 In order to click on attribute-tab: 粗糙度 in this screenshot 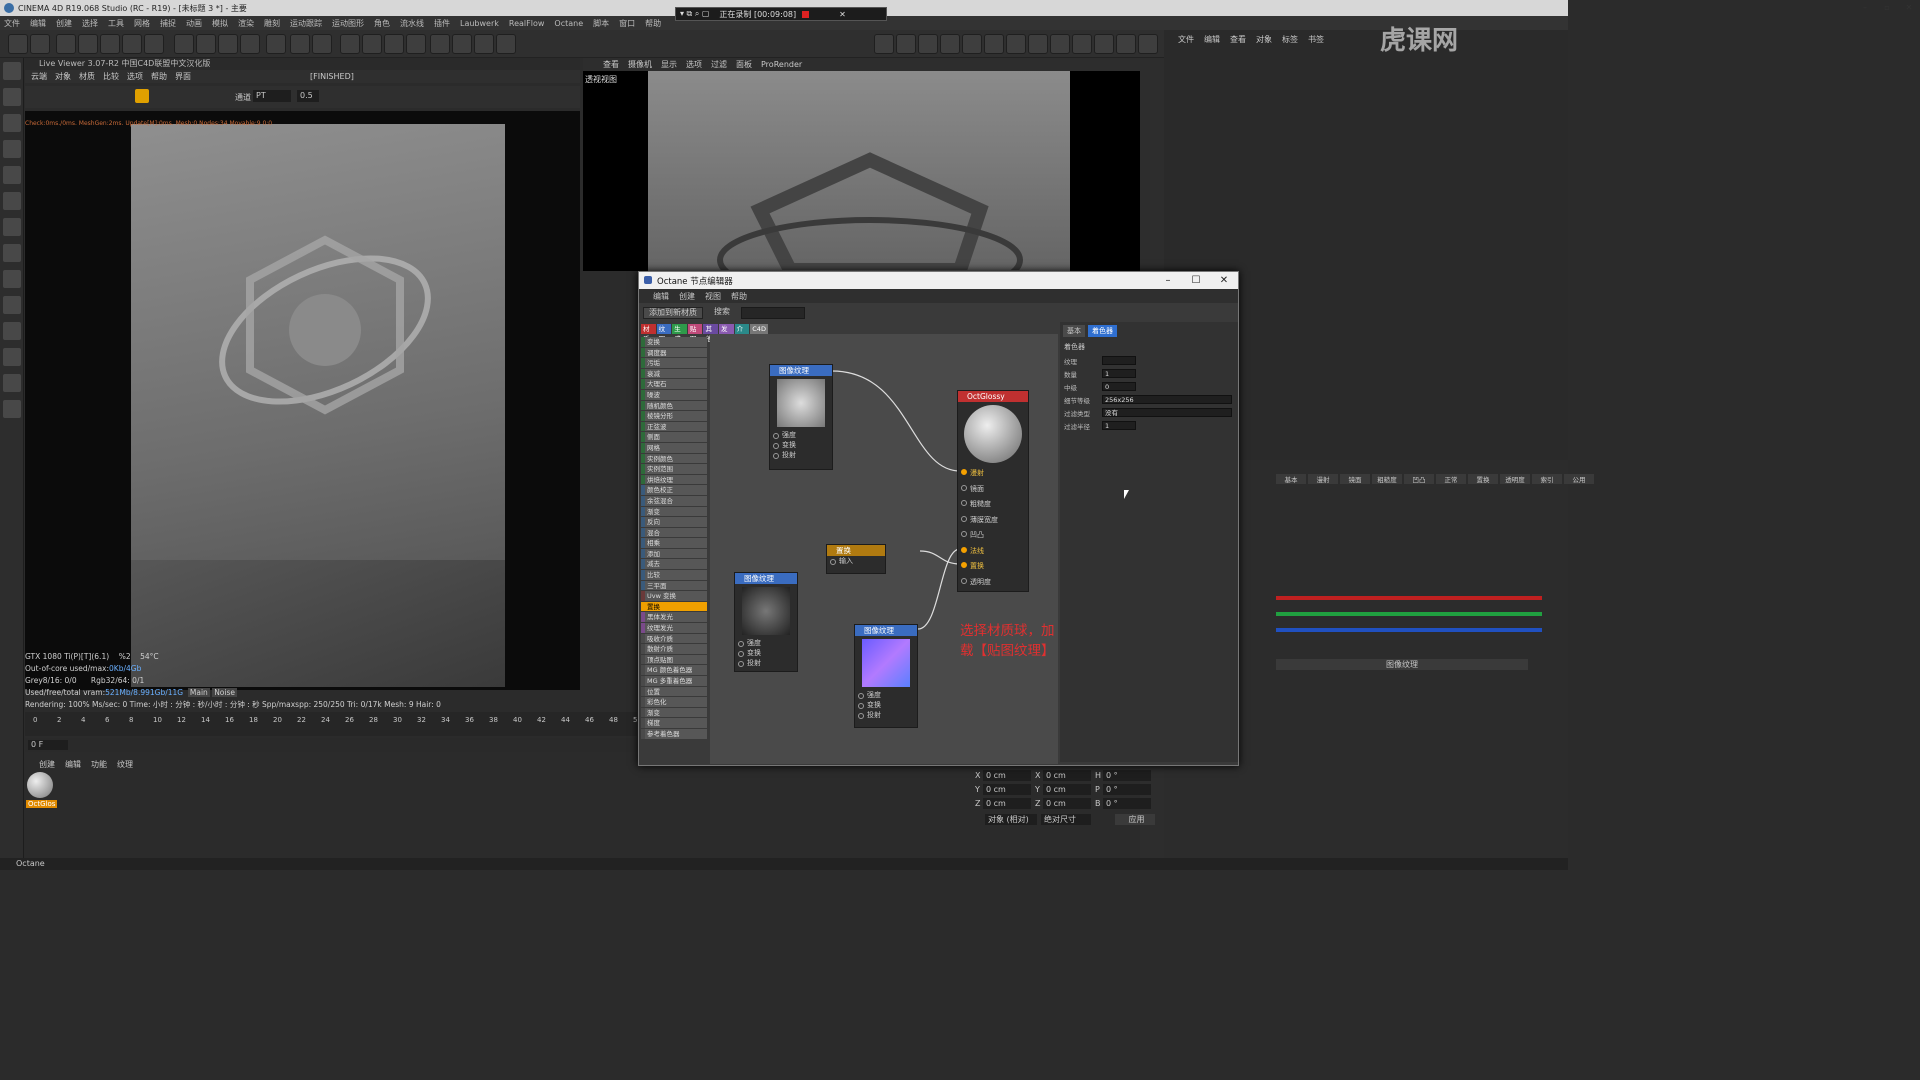, I will do `click(1387, 479)`.